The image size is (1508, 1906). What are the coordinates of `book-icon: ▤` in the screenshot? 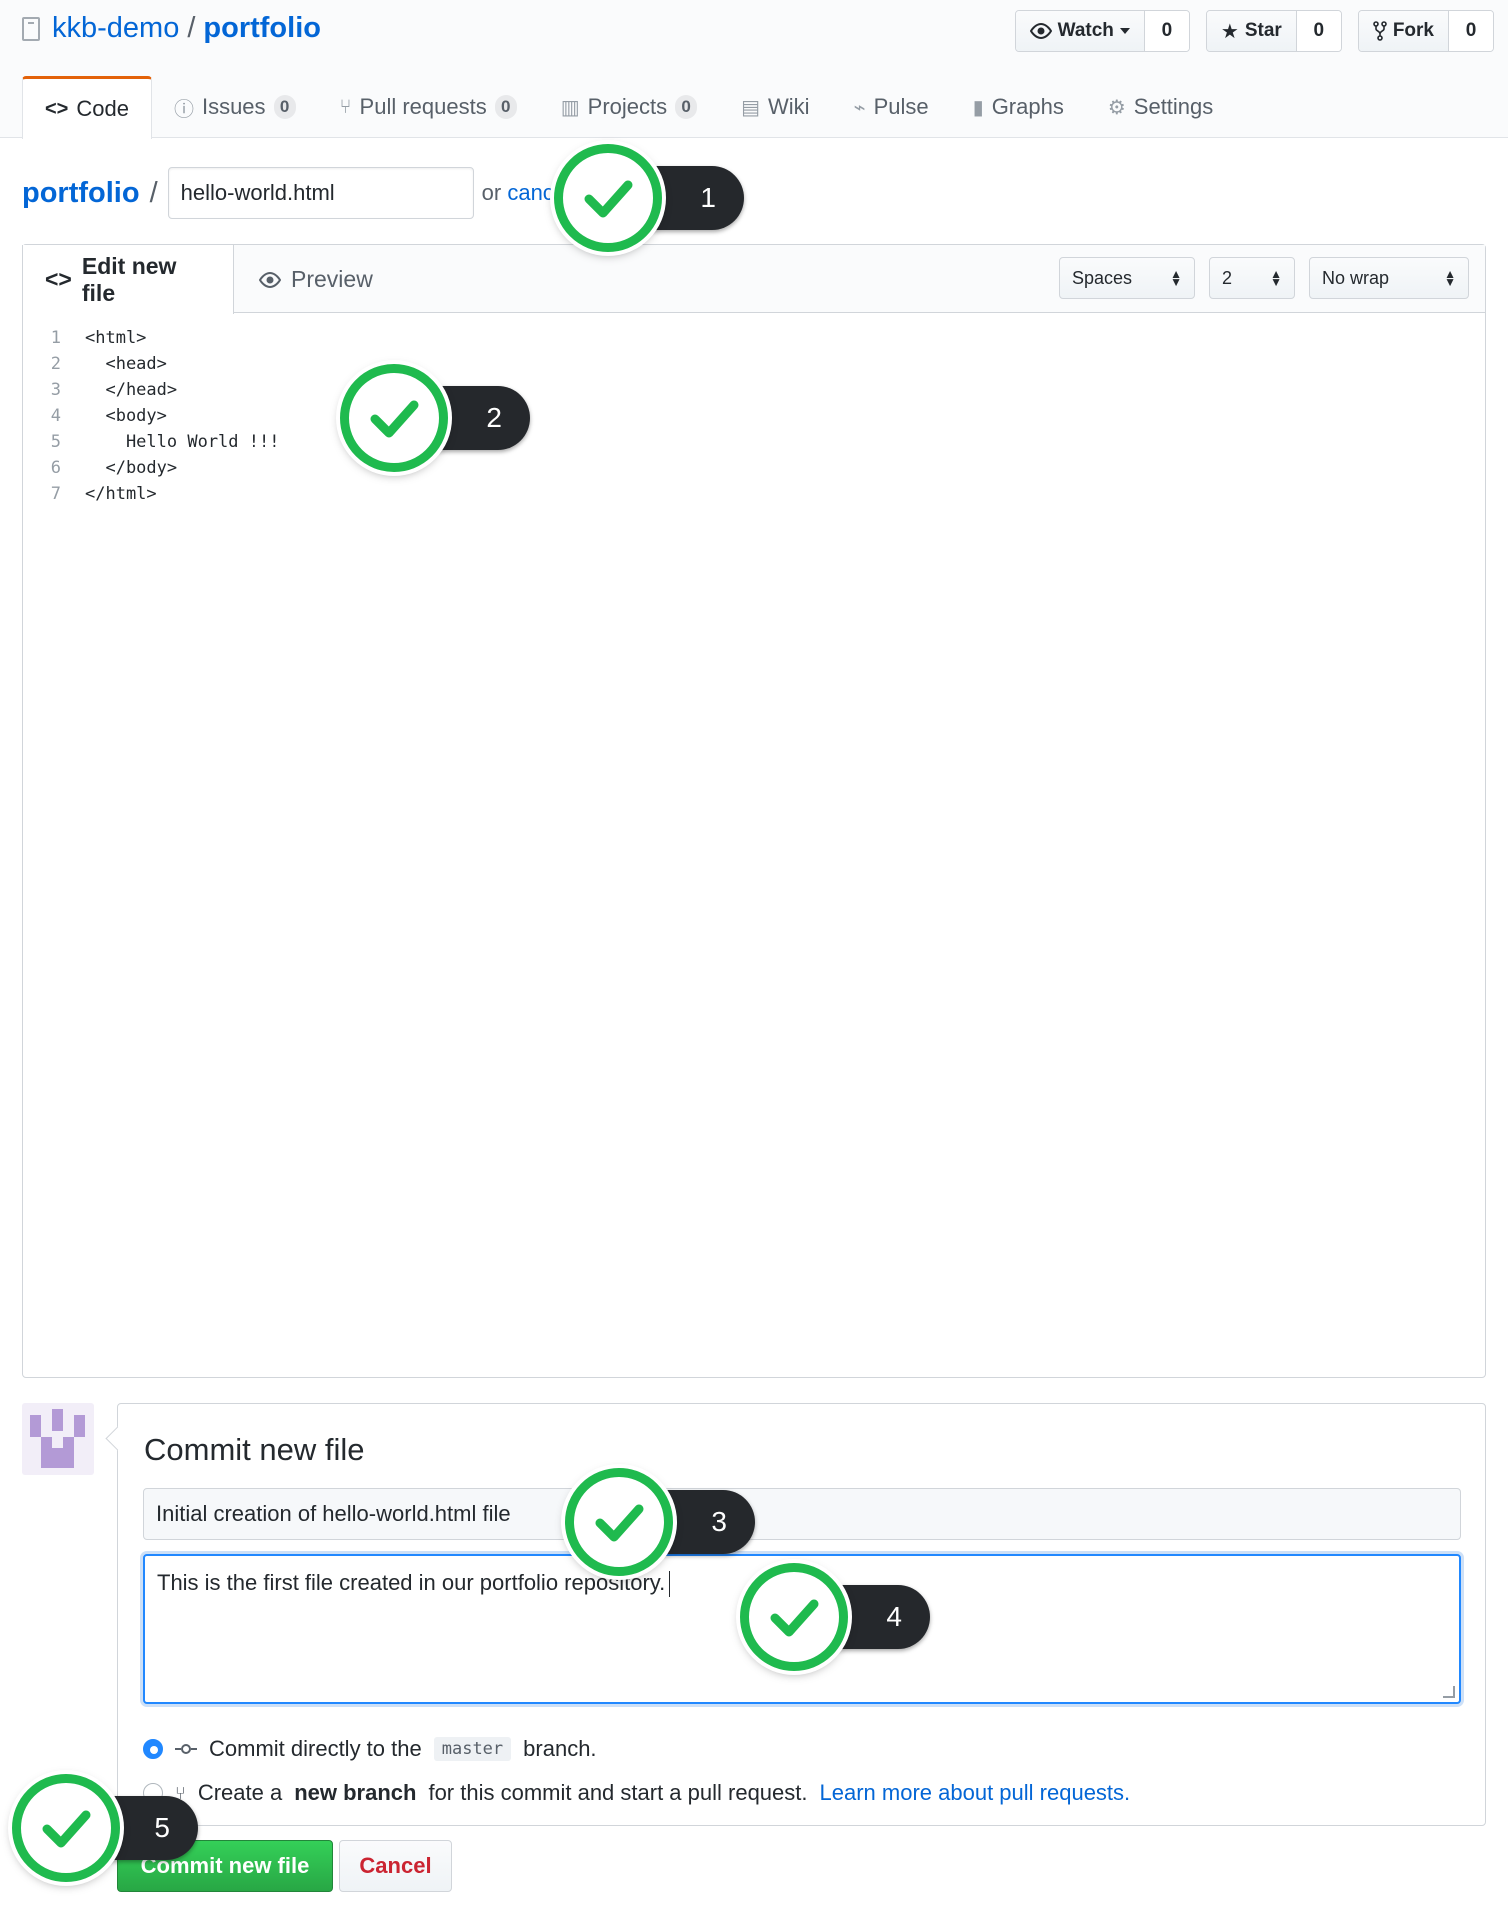 It's located at (751, 107).